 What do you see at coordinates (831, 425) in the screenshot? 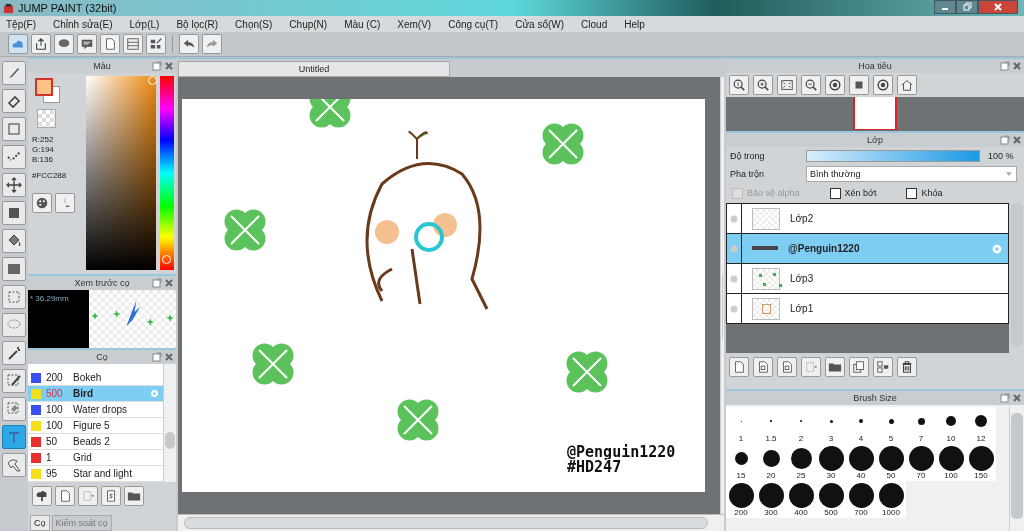
I see `brush-size-option: 3` at bounding box center [831, 425].